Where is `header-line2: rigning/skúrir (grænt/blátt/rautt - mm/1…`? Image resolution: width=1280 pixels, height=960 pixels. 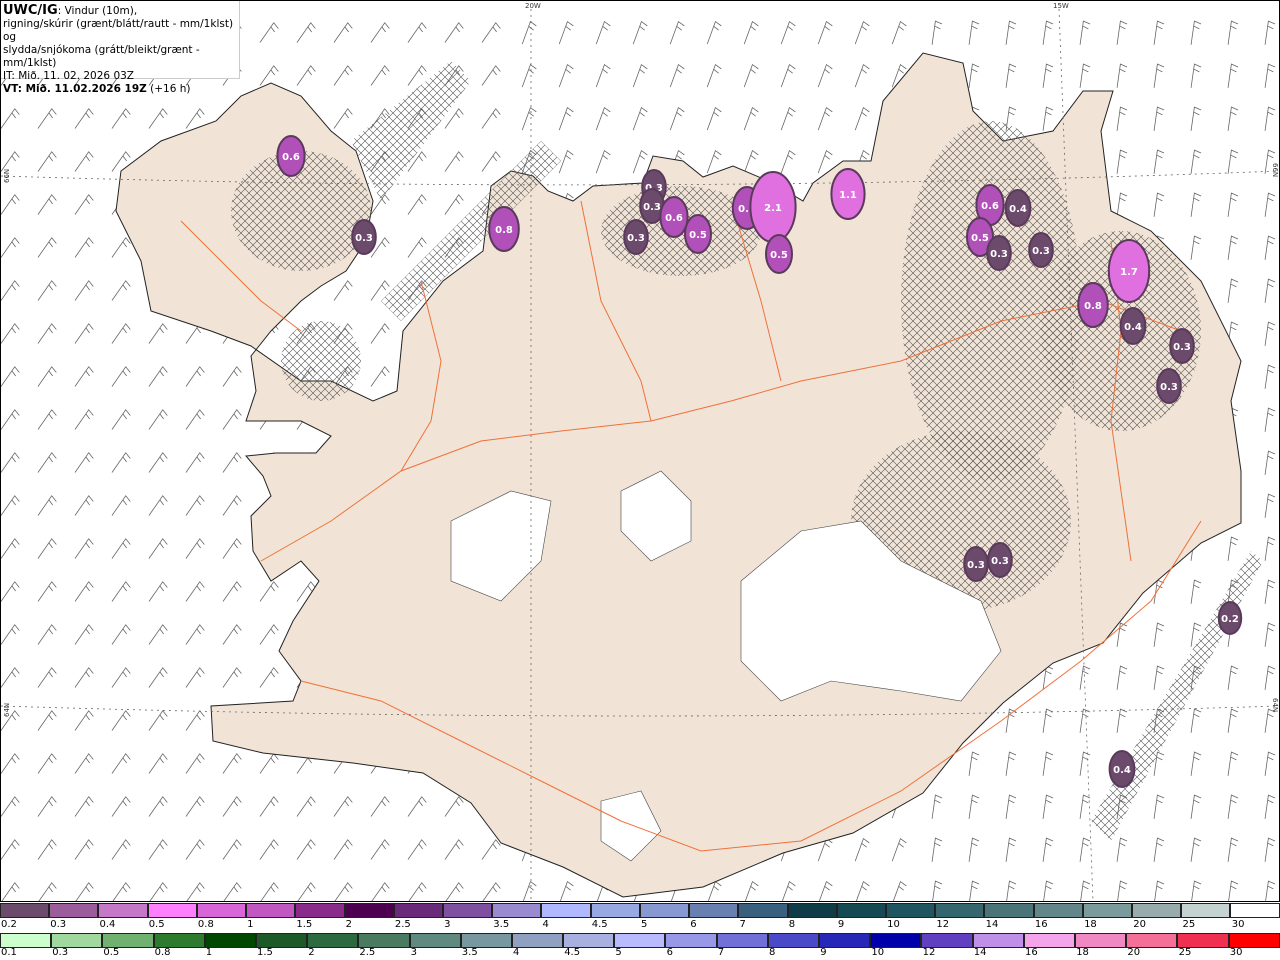
header-line2: rigning/skúrir (grænt/blátt/rautt - mm/1… is located at coordinates (118, 30).